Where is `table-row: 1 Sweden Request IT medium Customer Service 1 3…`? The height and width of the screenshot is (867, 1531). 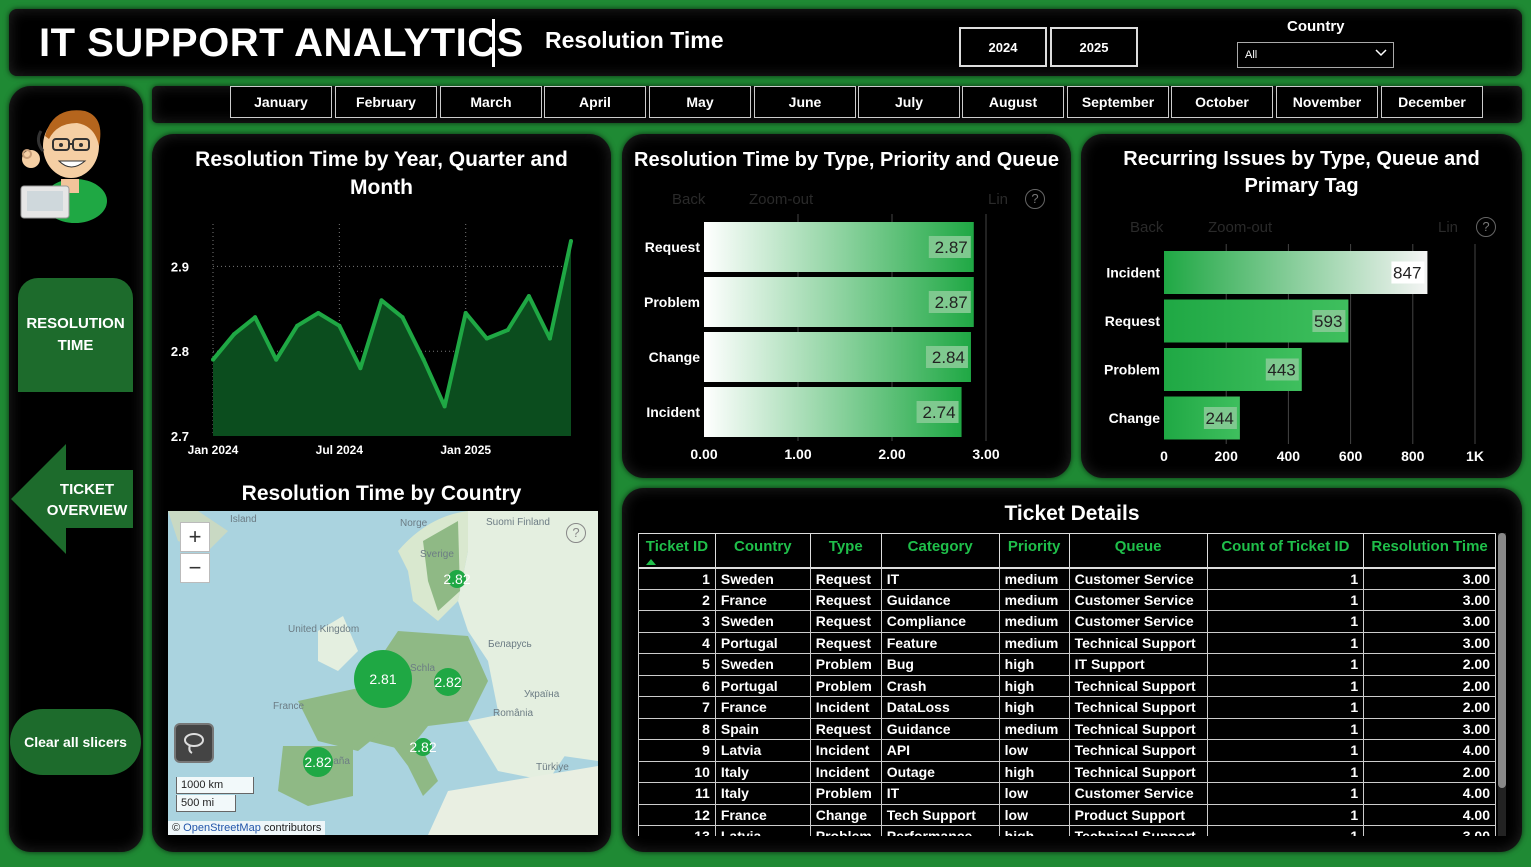 table-row: 1 Sweden Request IT medium Customer Service 1 3… is located at coordinates (1067, 578).